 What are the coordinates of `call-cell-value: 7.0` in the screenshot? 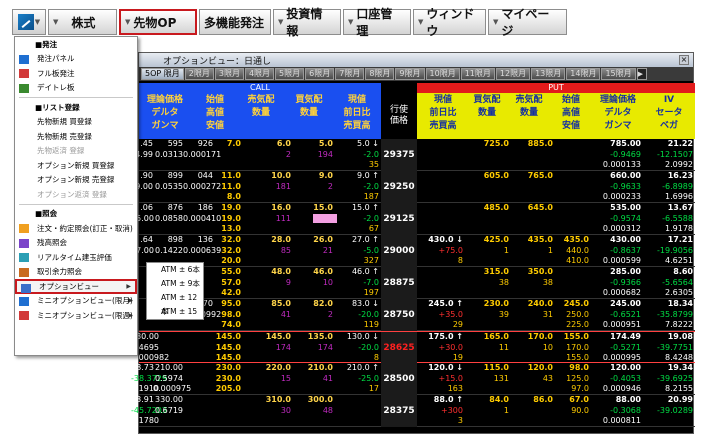 It's located at (227, 144).